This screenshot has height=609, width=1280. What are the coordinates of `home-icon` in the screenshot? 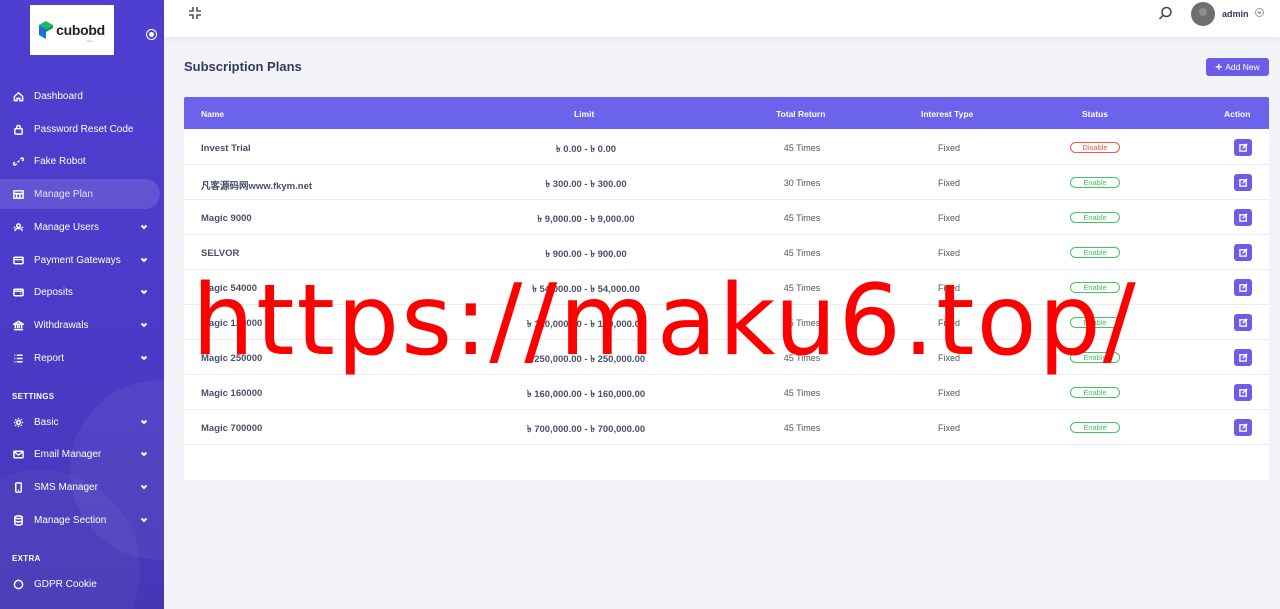 It's located at (18, 96).